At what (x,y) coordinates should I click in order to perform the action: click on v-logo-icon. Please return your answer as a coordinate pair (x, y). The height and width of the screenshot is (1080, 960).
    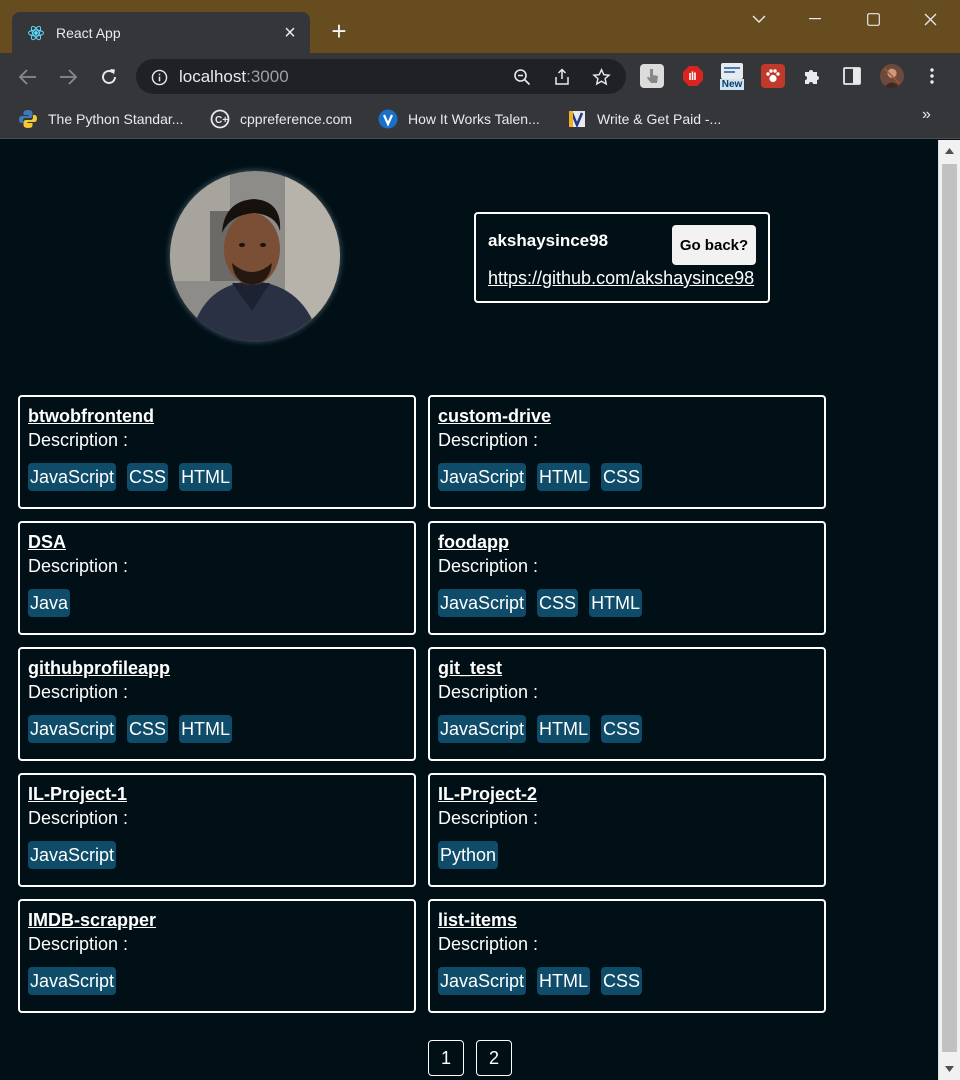
    Looking at the image, I should click on (388, 119).